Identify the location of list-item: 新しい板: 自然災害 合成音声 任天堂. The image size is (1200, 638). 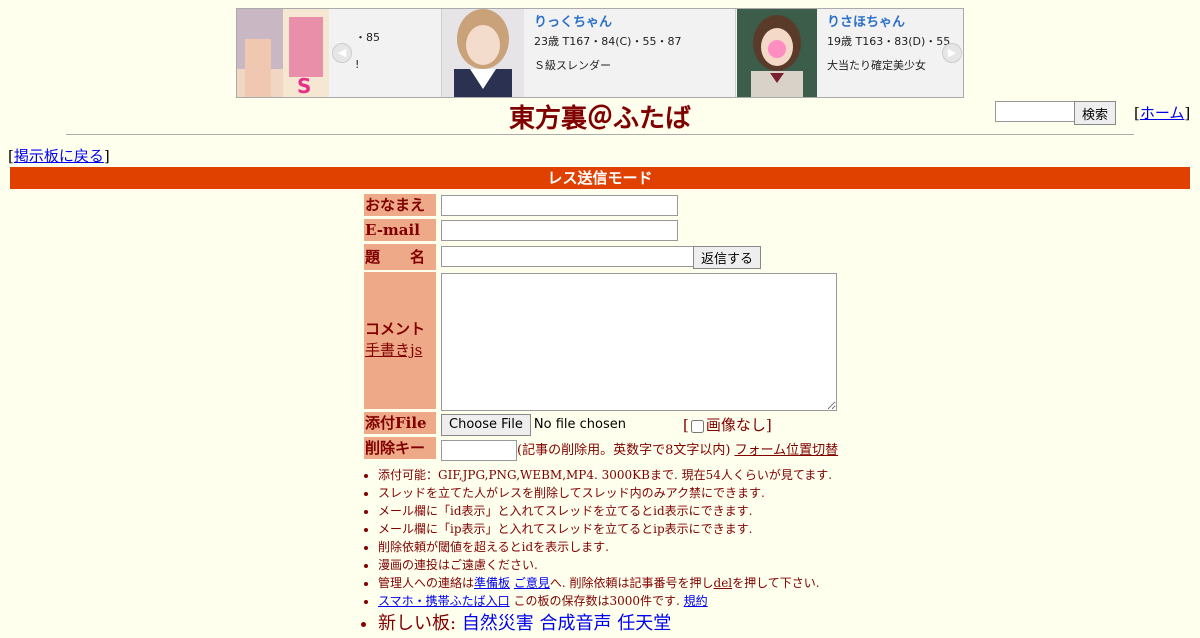
(605, 624).